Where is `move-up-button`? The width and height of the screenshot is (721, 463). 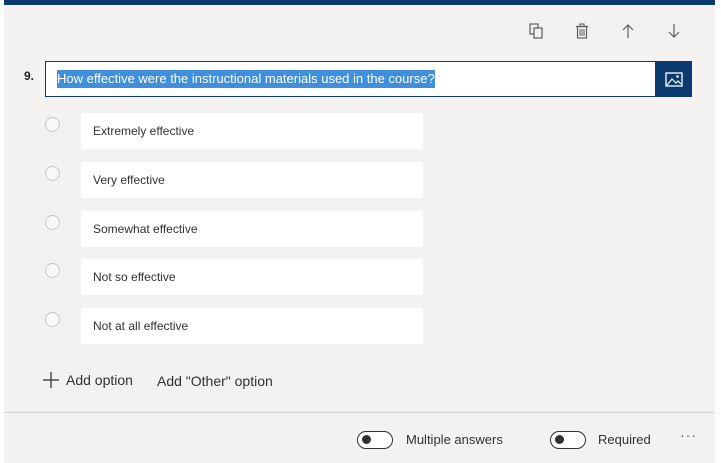
move-up-button is located at coordinates (628, 31).